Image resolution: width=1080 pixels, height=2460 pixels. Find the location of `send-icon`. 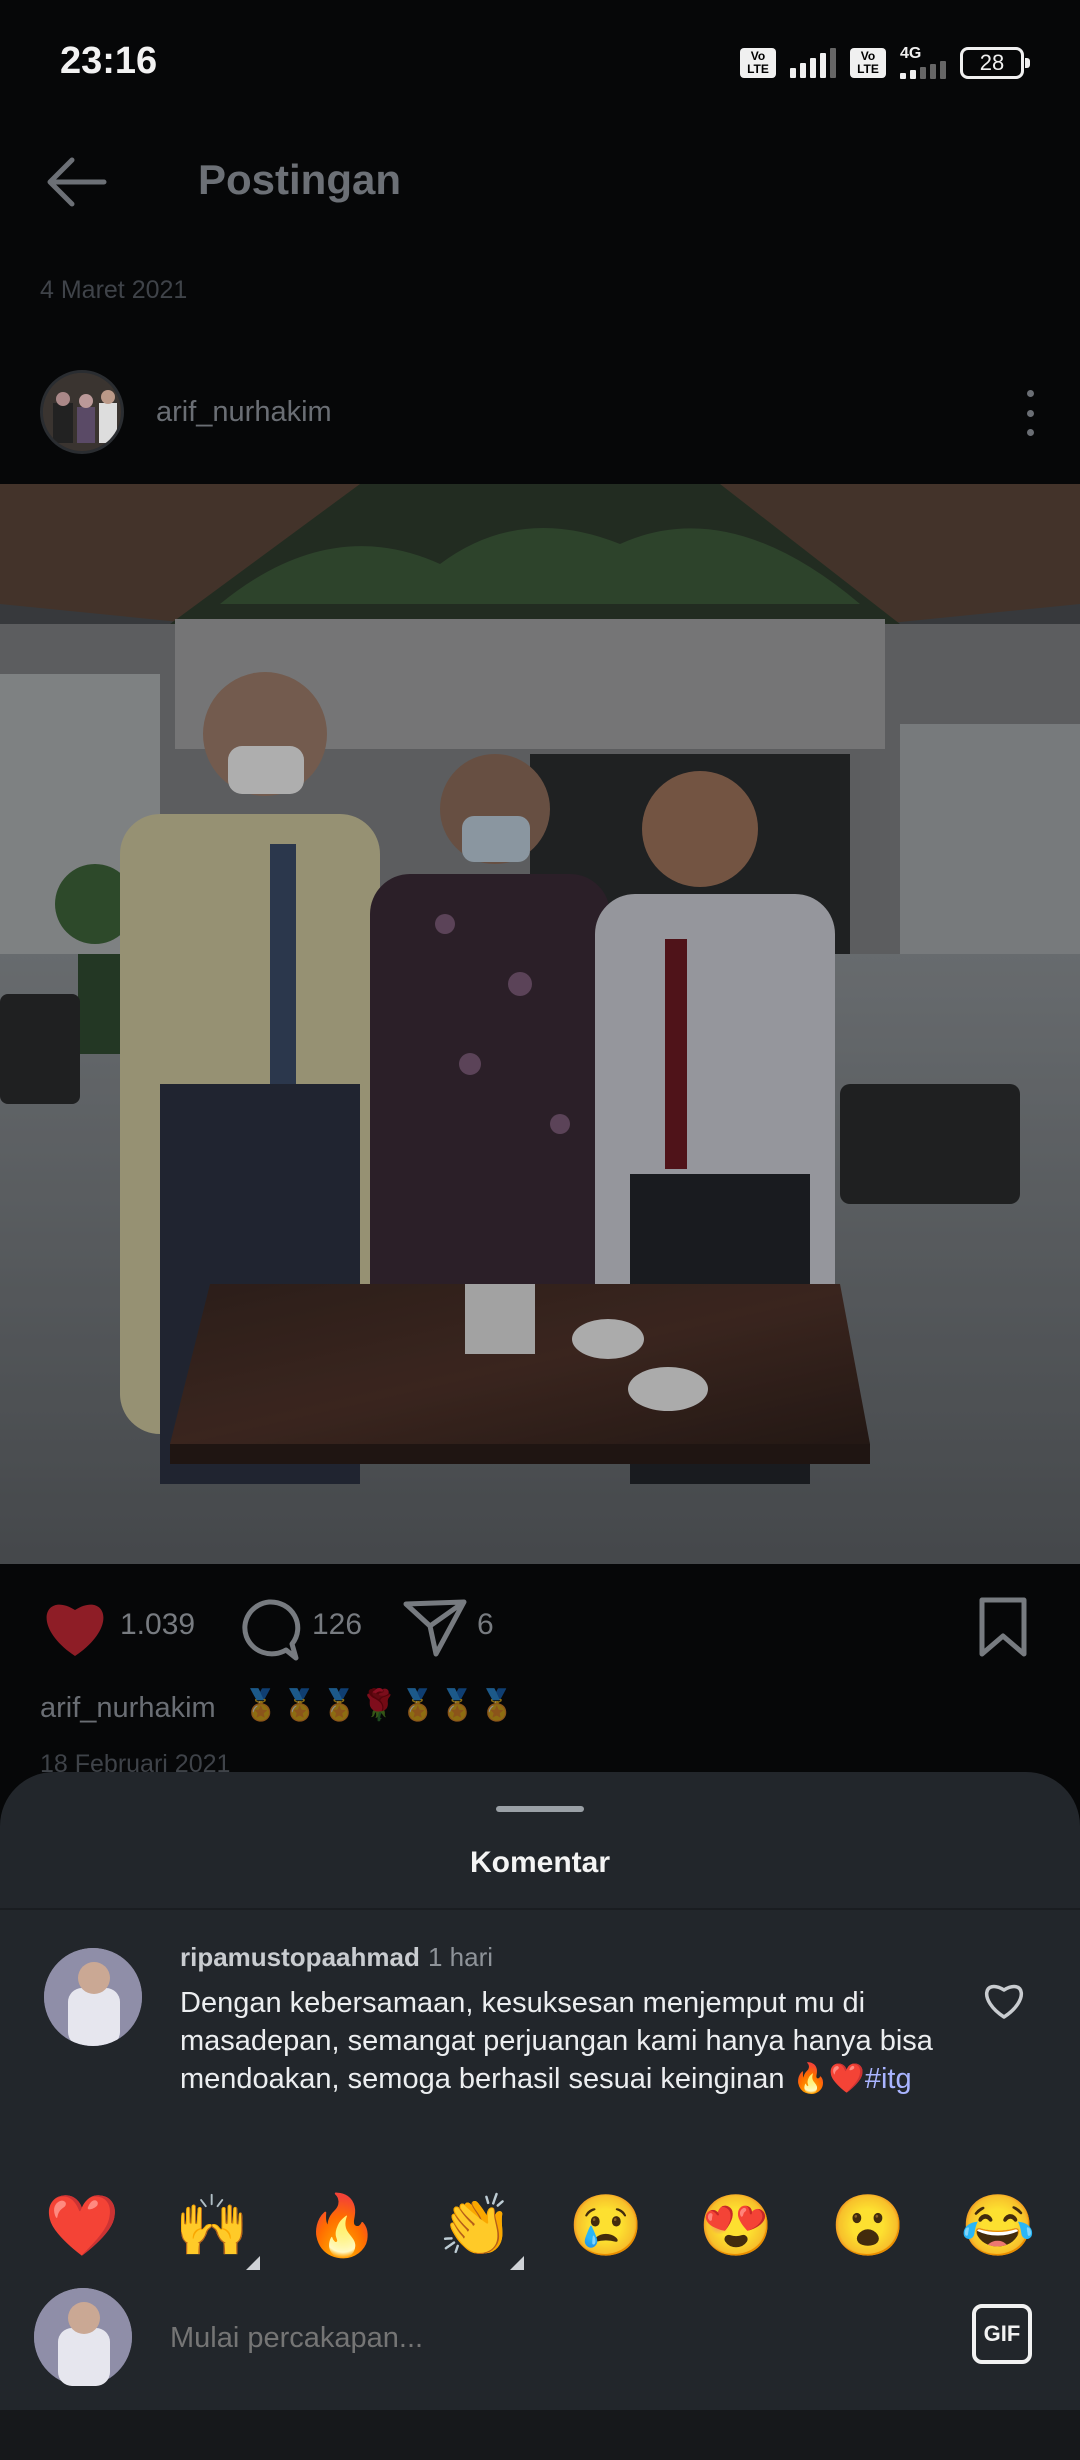

send-icon is located at coordinates (435, 1628).